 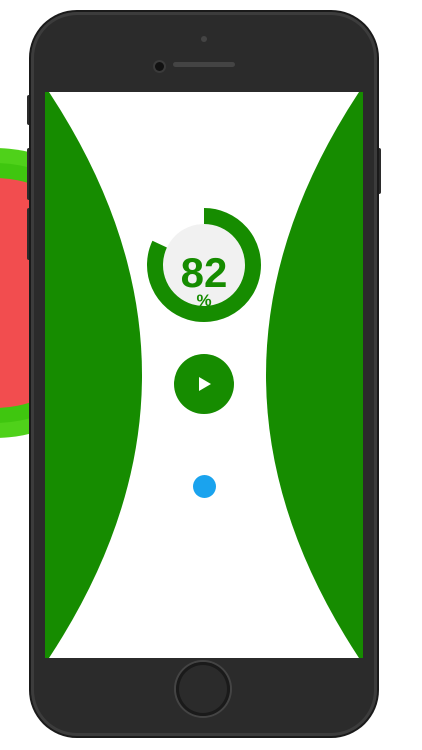 I want to click on play-button, so click(x=204, y=384).